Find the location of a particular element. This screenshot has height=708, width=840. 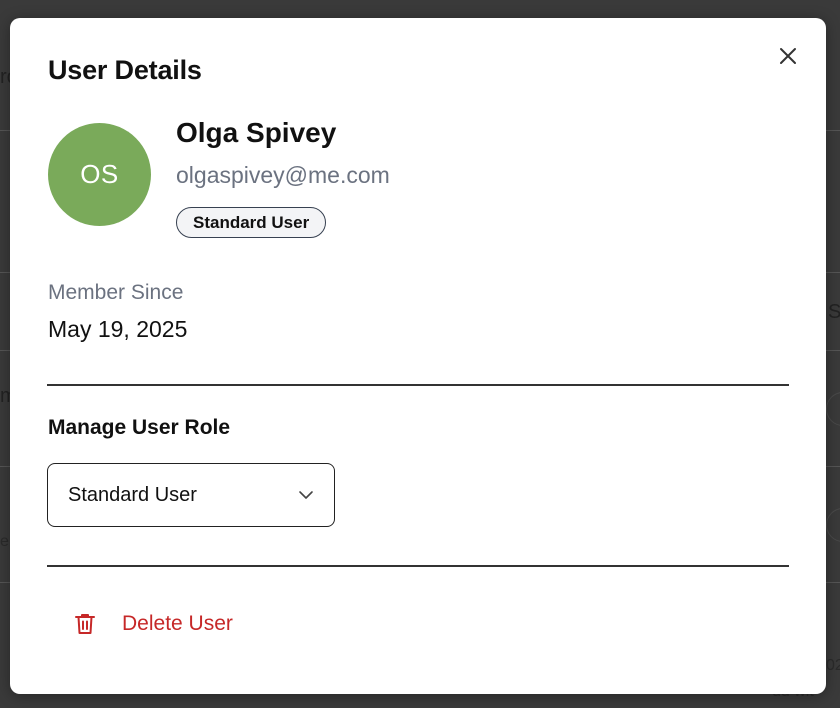

user-name: Olga Spivey is located at coordinates (256, 132).